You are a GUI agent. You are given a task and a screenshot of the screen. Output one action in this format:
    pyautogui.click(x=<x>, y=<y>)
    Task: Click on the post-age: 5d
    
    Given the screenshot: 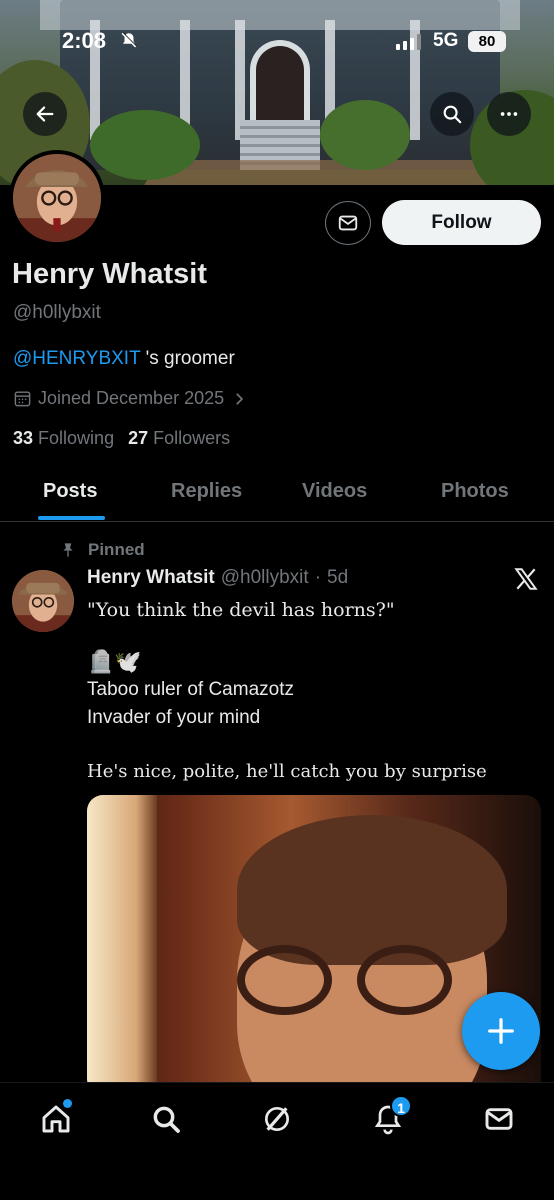 What is the action you would take?
    pyautogui.click(x=338, y=577)
    